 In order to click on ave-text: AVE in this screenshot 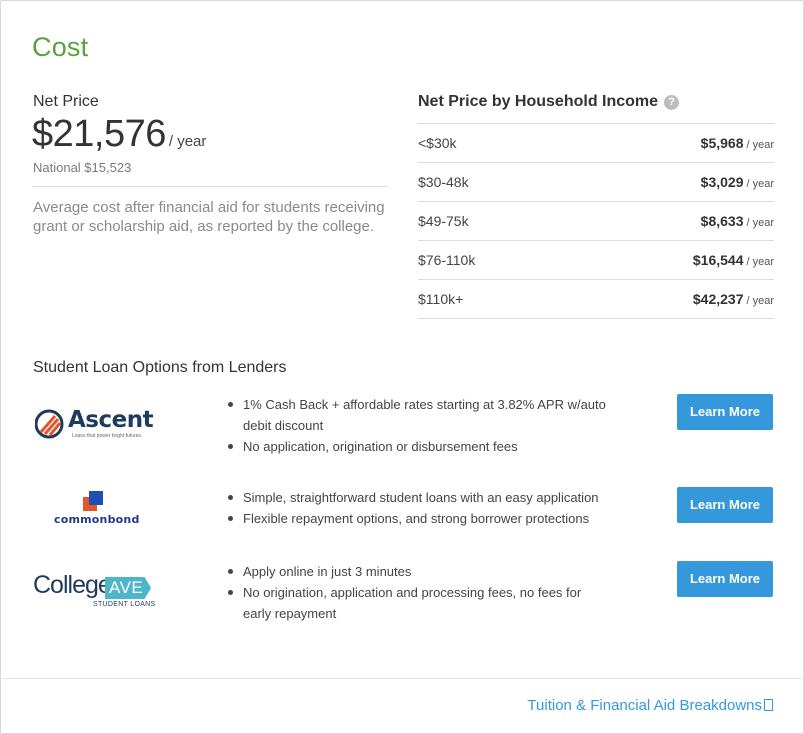, I will do `click(126, 587)`.